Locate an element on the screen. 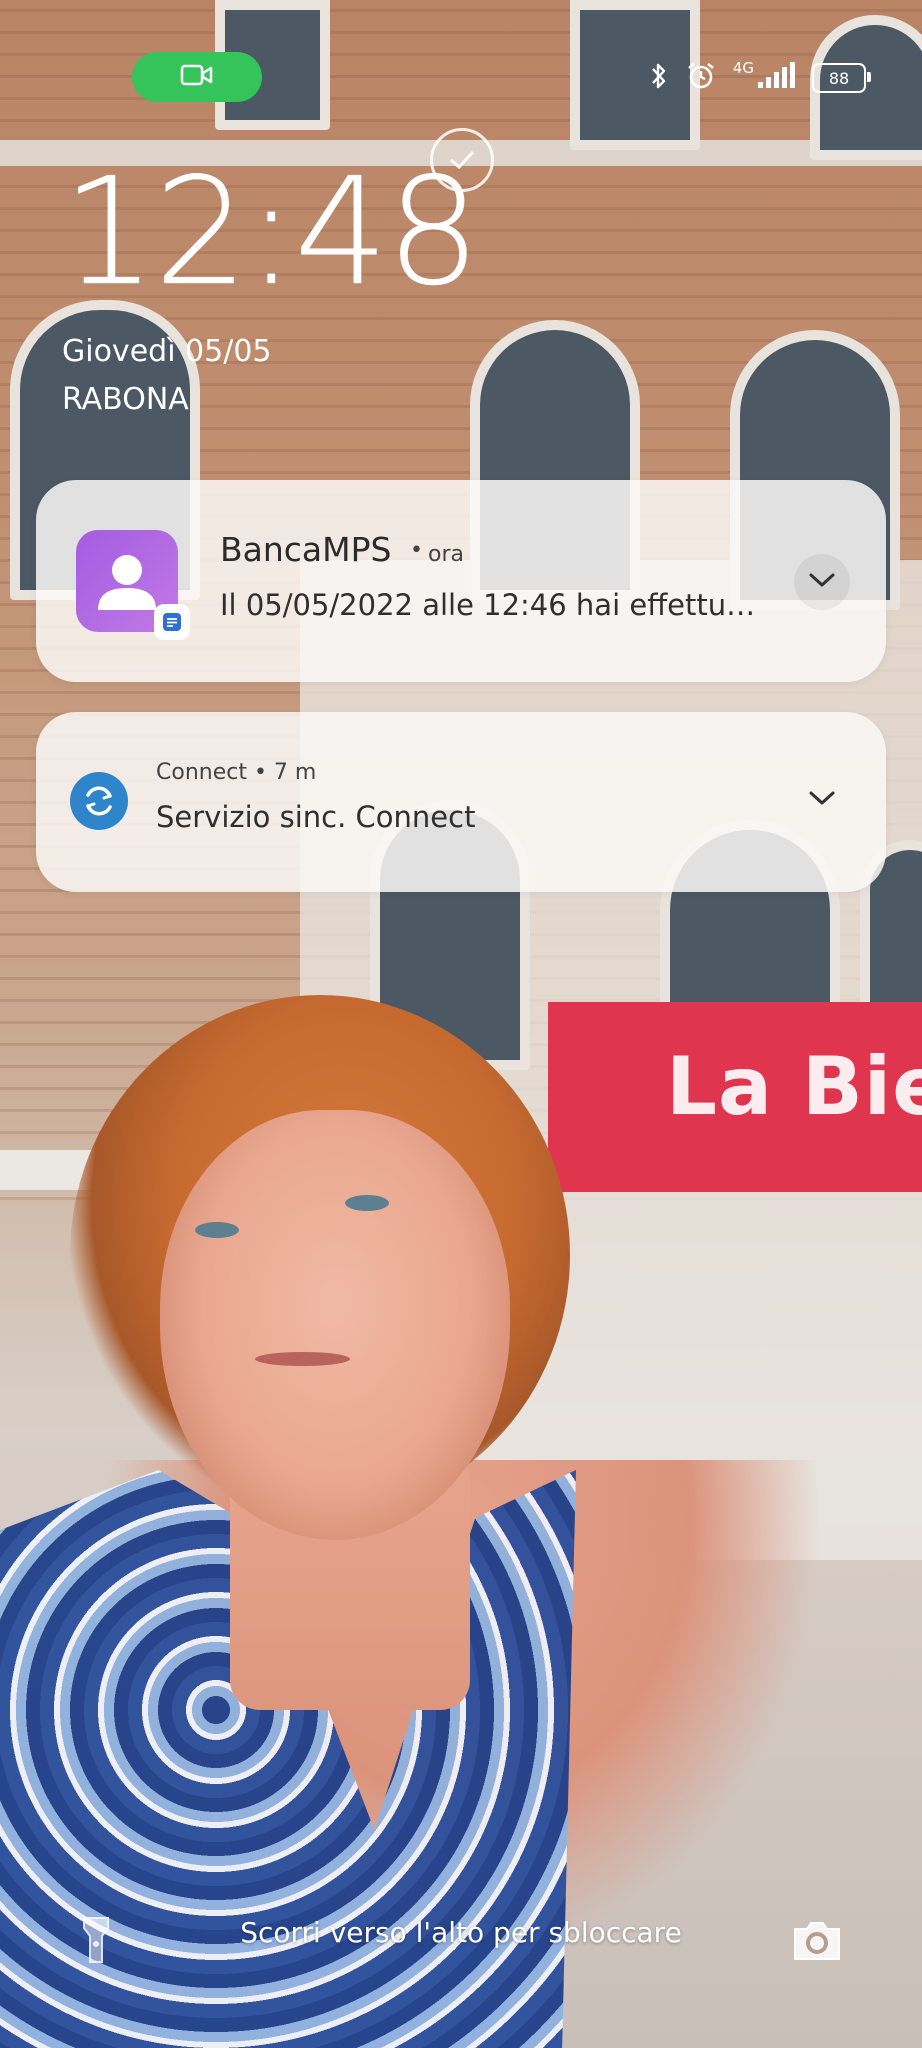 This screenshot has width=922, height=2048. unlock-hint-text: Scorri verso l'alto per sbloccare is located at coordinates (461, 1932).